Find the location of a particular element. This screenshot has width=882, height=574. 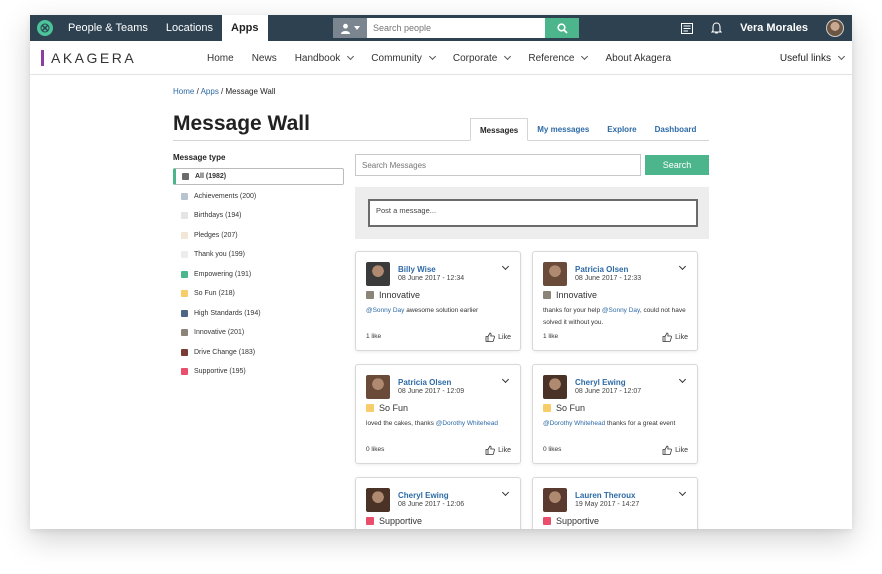

nav-item-community: Community is located at coordinates (403, 58).